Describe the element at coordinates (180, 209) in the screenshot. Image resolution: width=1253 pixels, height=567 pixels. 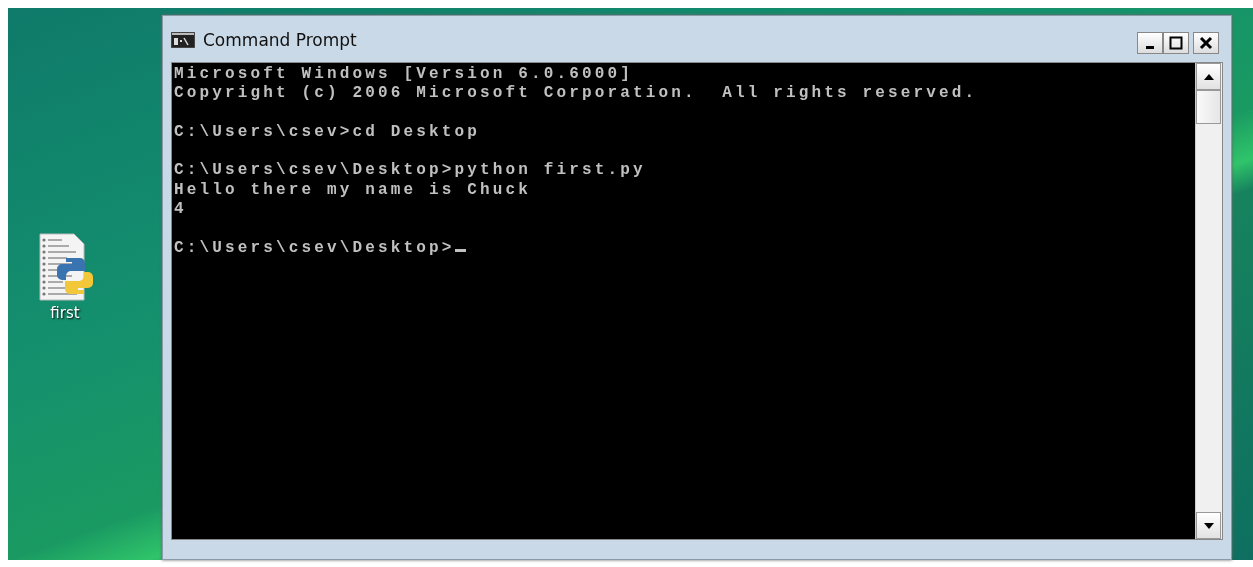
I see `console-line: 4` at that location.